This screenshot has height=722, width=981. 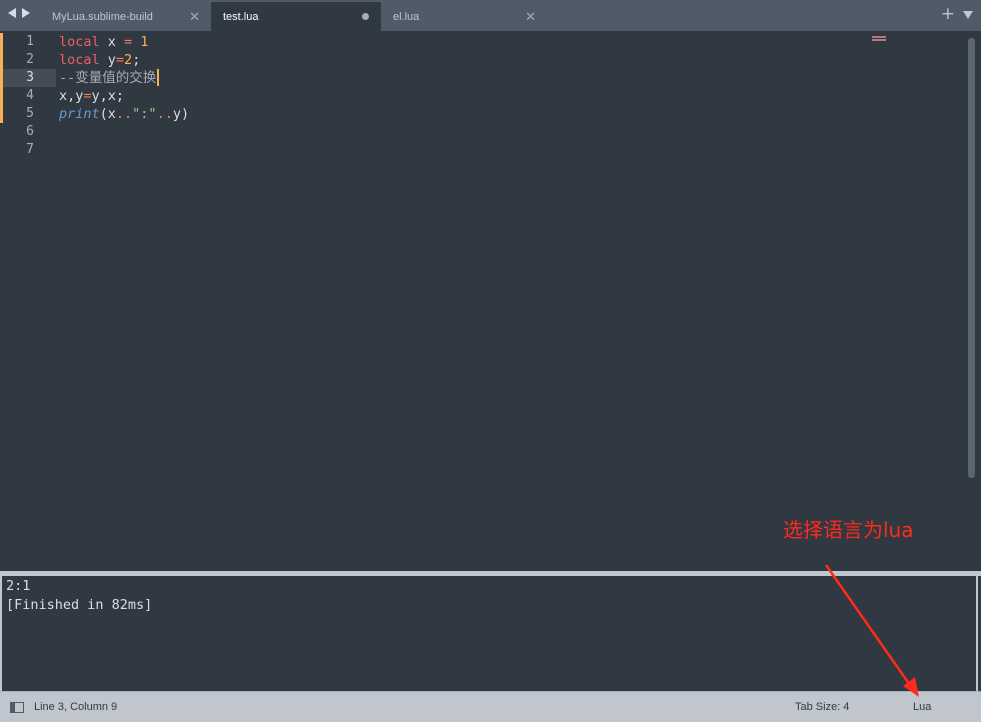 I want to click on comment-token: --变量值的交换, so click(x=108, y=78).